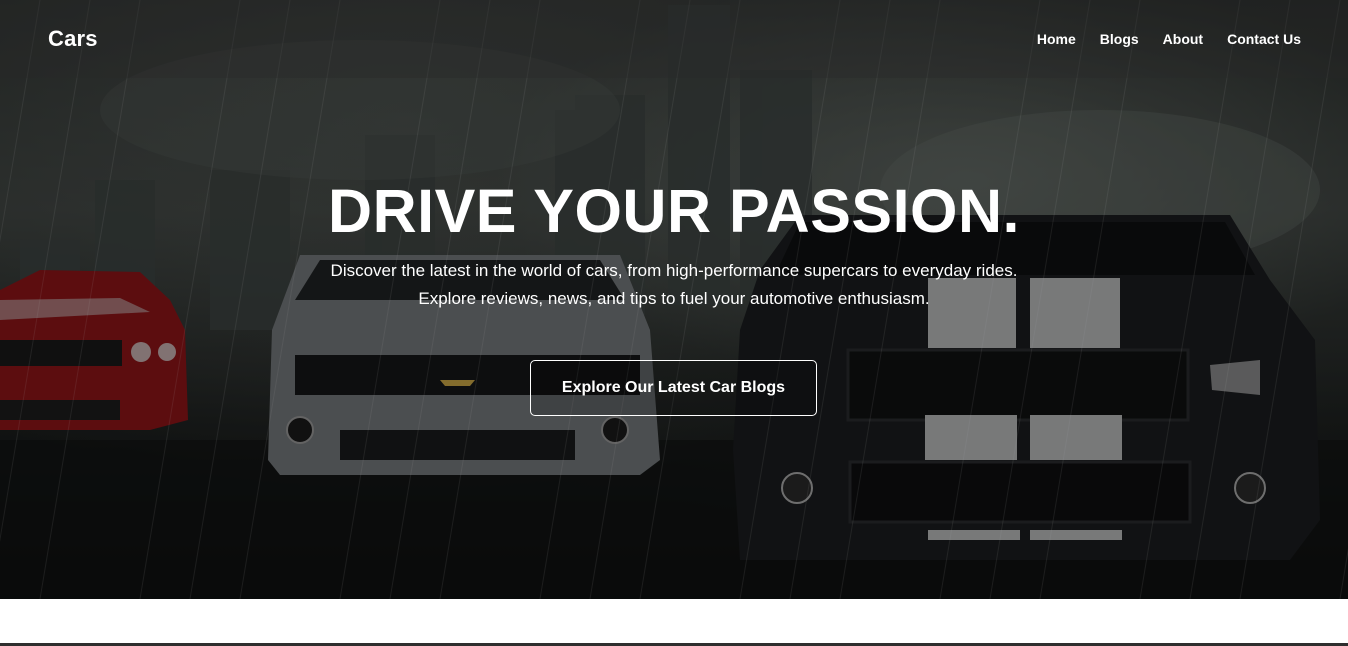  I want to click on nav-link-contact: Contact Us, so click(1264, 39).